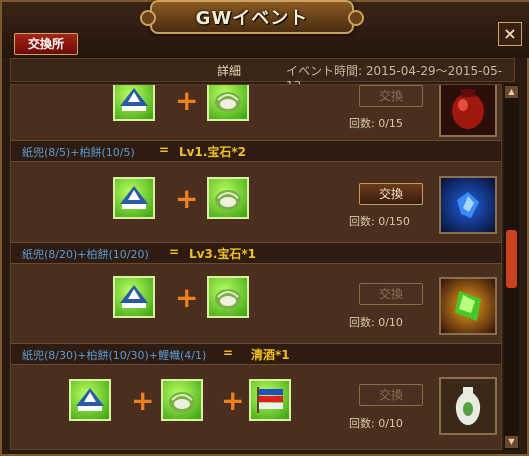  I want to click on result-text: Lv1.宝石*2, so click(213, 152).